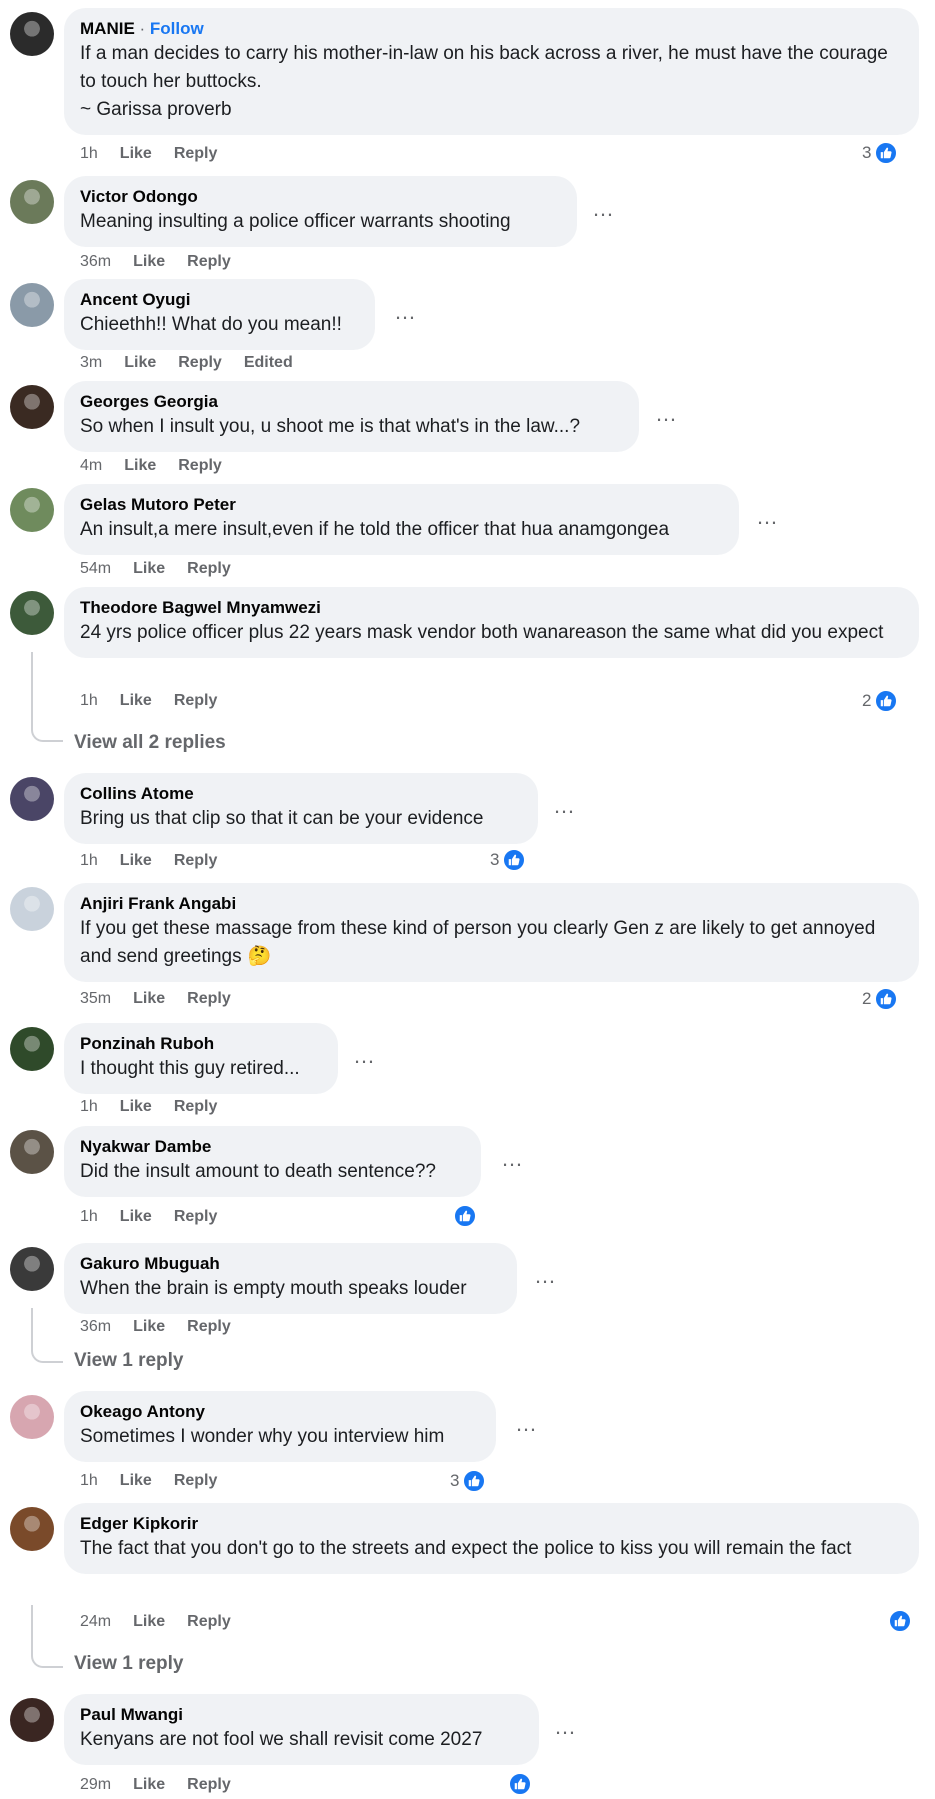 Image resolution: width=935 pixels, height=1799 pixels. Describe the element at coordinates (149, 401) in the screenshot. I see `author-name-link: Georges Georgia` at that location.